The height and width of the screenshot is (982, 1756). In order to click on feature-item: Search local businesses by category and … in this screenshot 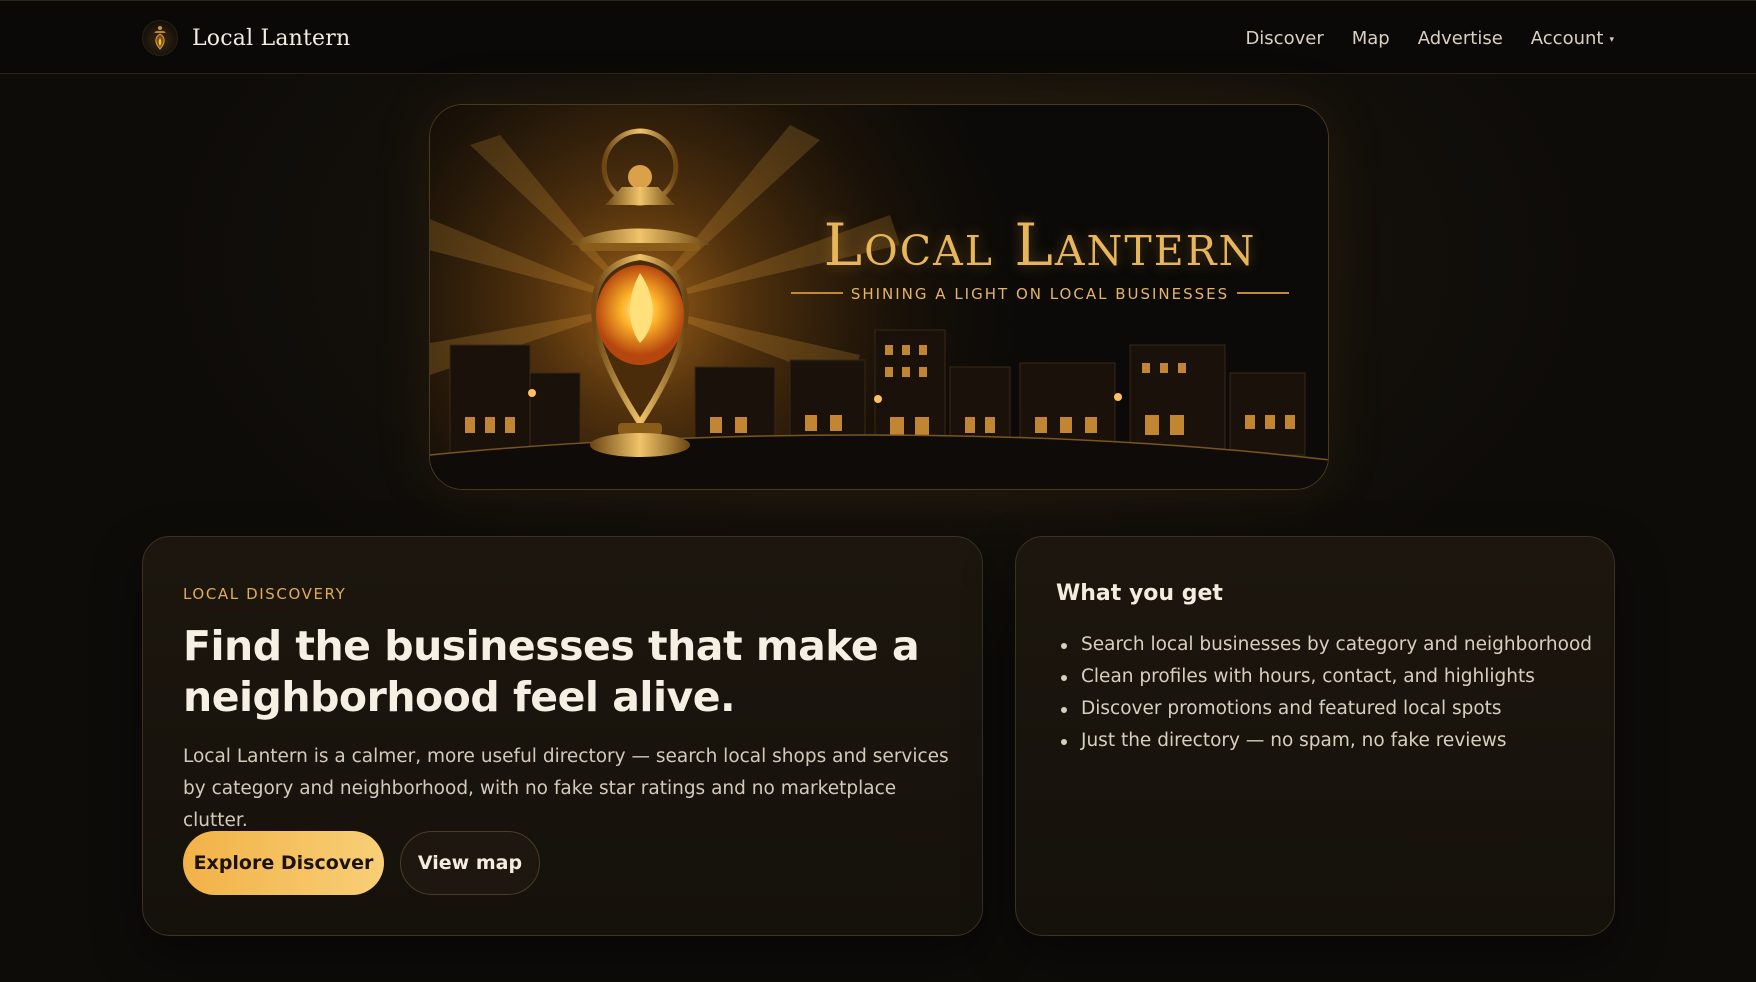, I will do `click(1326, 645)`.